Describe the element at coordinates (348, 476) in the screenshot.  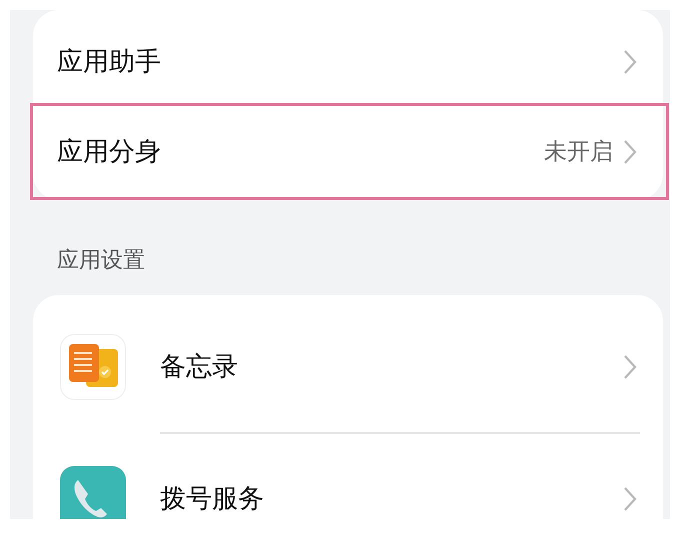
I see `app-row: 拨号服务` at that location.